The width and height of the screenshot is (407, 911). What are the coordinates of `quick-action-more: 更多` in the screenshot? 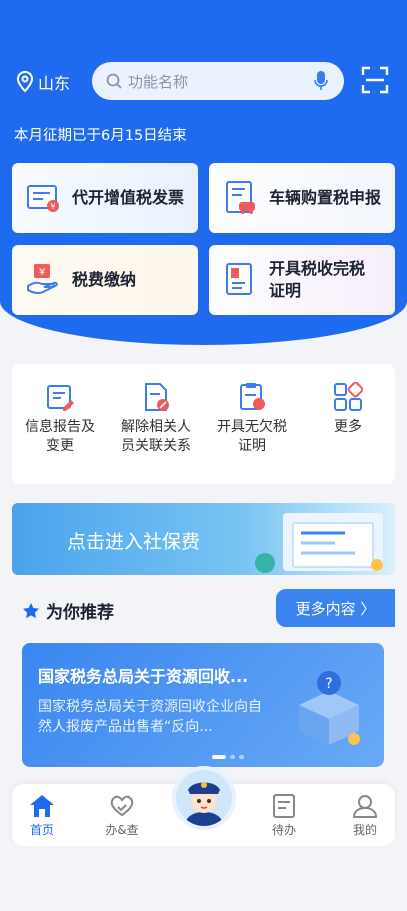 It's located at (348, 409).